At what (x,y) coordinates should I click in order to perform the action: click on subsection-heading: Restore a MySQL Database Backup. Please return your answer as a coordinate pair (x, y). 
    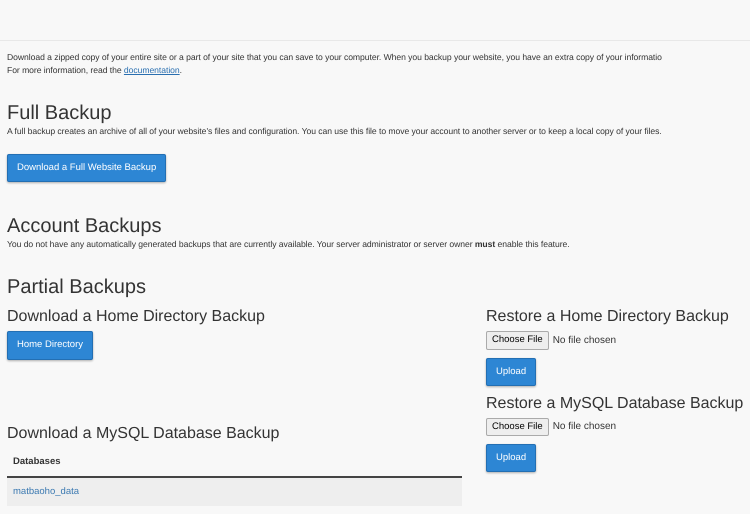
    Looking at the image, I should click on (615, 404).